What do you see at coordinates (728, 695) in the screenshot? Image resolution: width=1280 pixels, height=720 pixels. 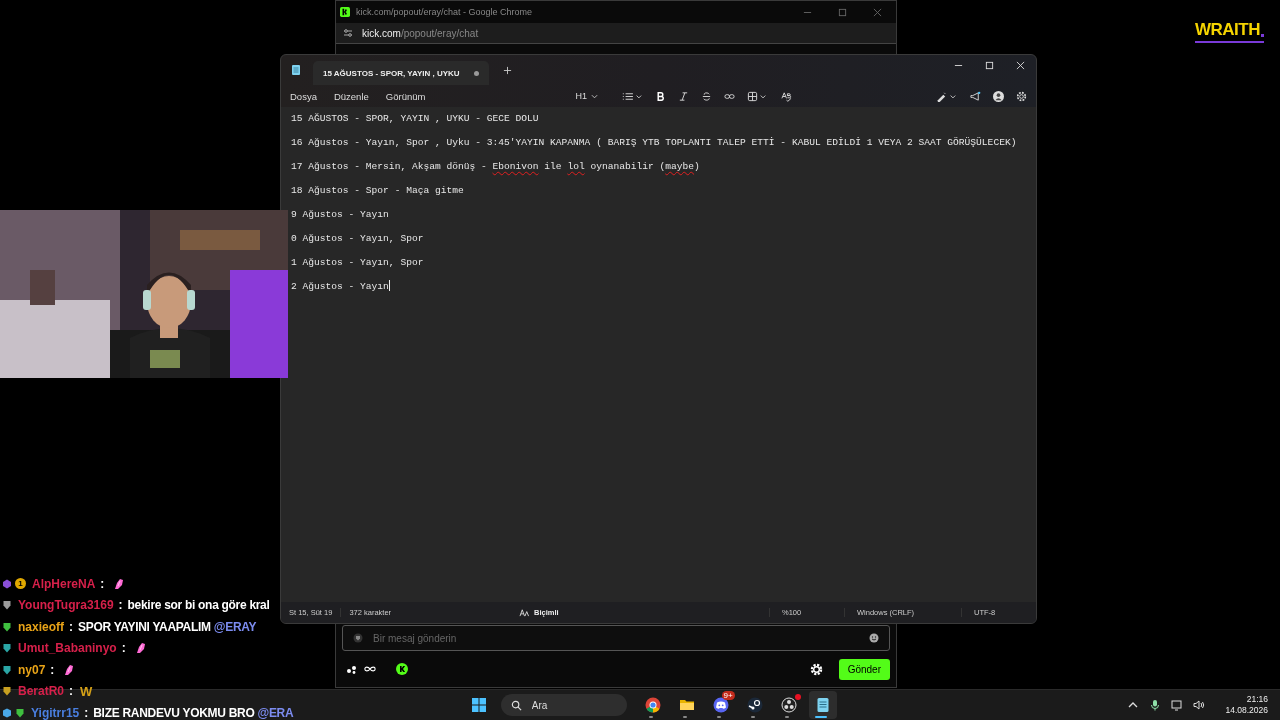 I see `notification-badge: 9+` at bounding box center [728, 695].